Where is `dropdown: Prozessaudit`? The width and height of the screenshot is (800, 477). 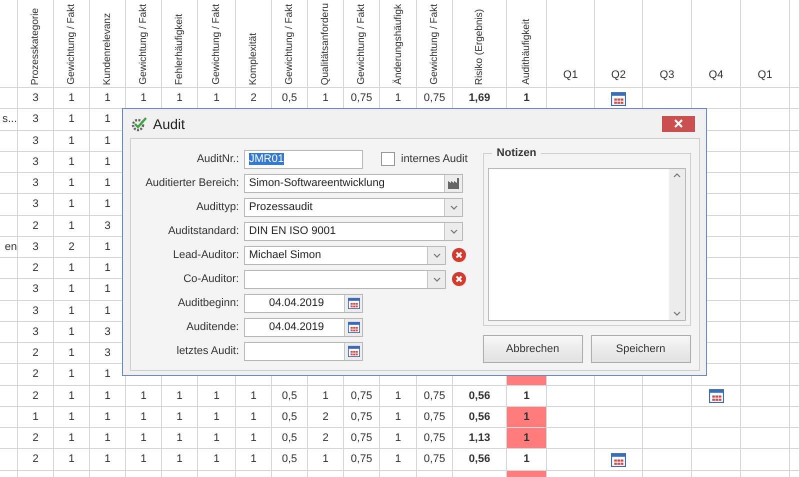 dropdown: Prozessaudit is located at coordinates (353, 207).